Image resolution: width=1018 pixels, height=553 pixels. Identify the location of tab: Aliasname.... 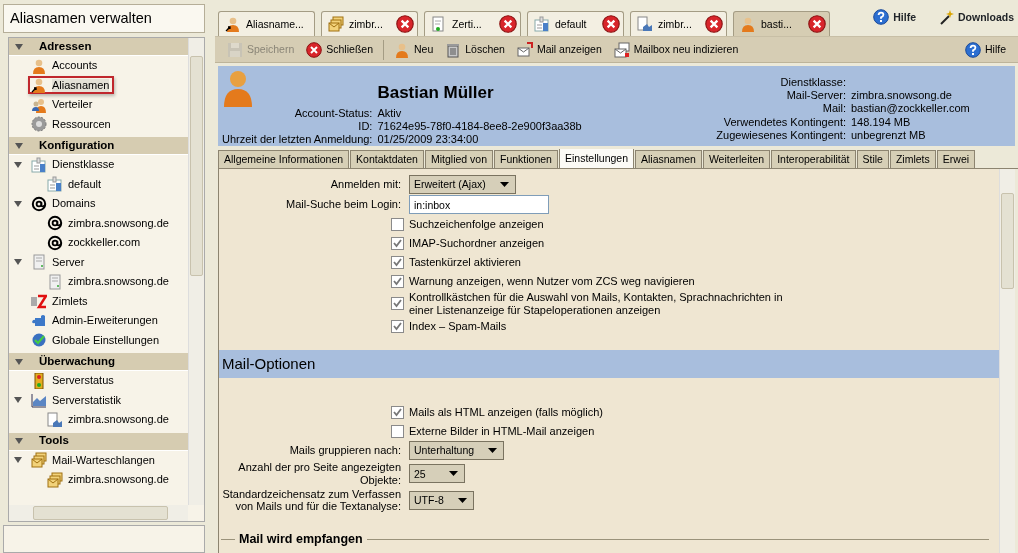
(266, 23).